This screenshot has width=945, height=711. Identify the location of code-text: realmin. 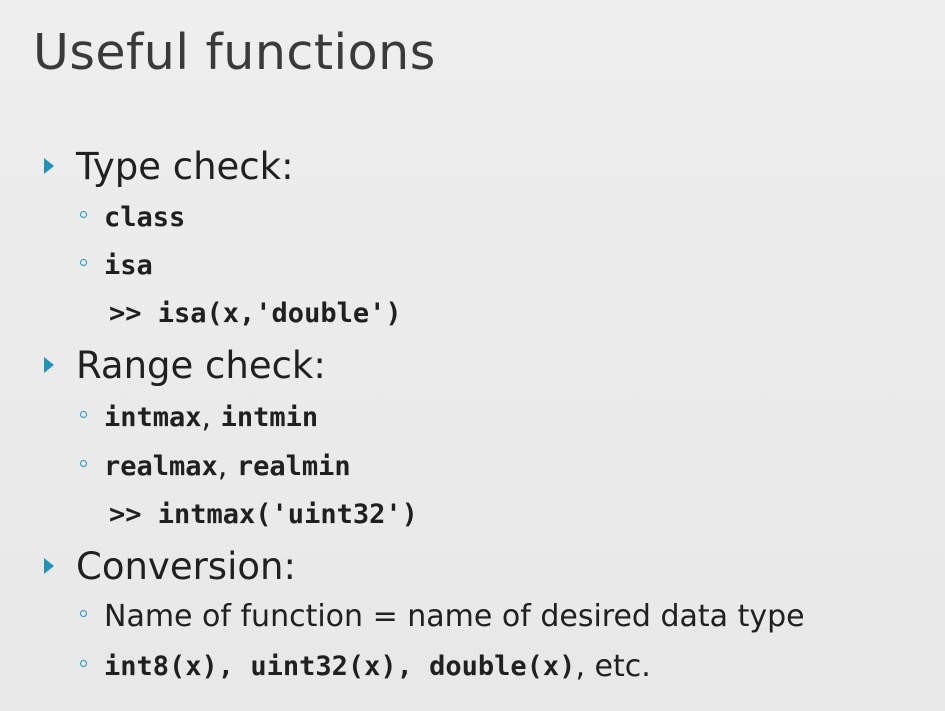
(293, 466).